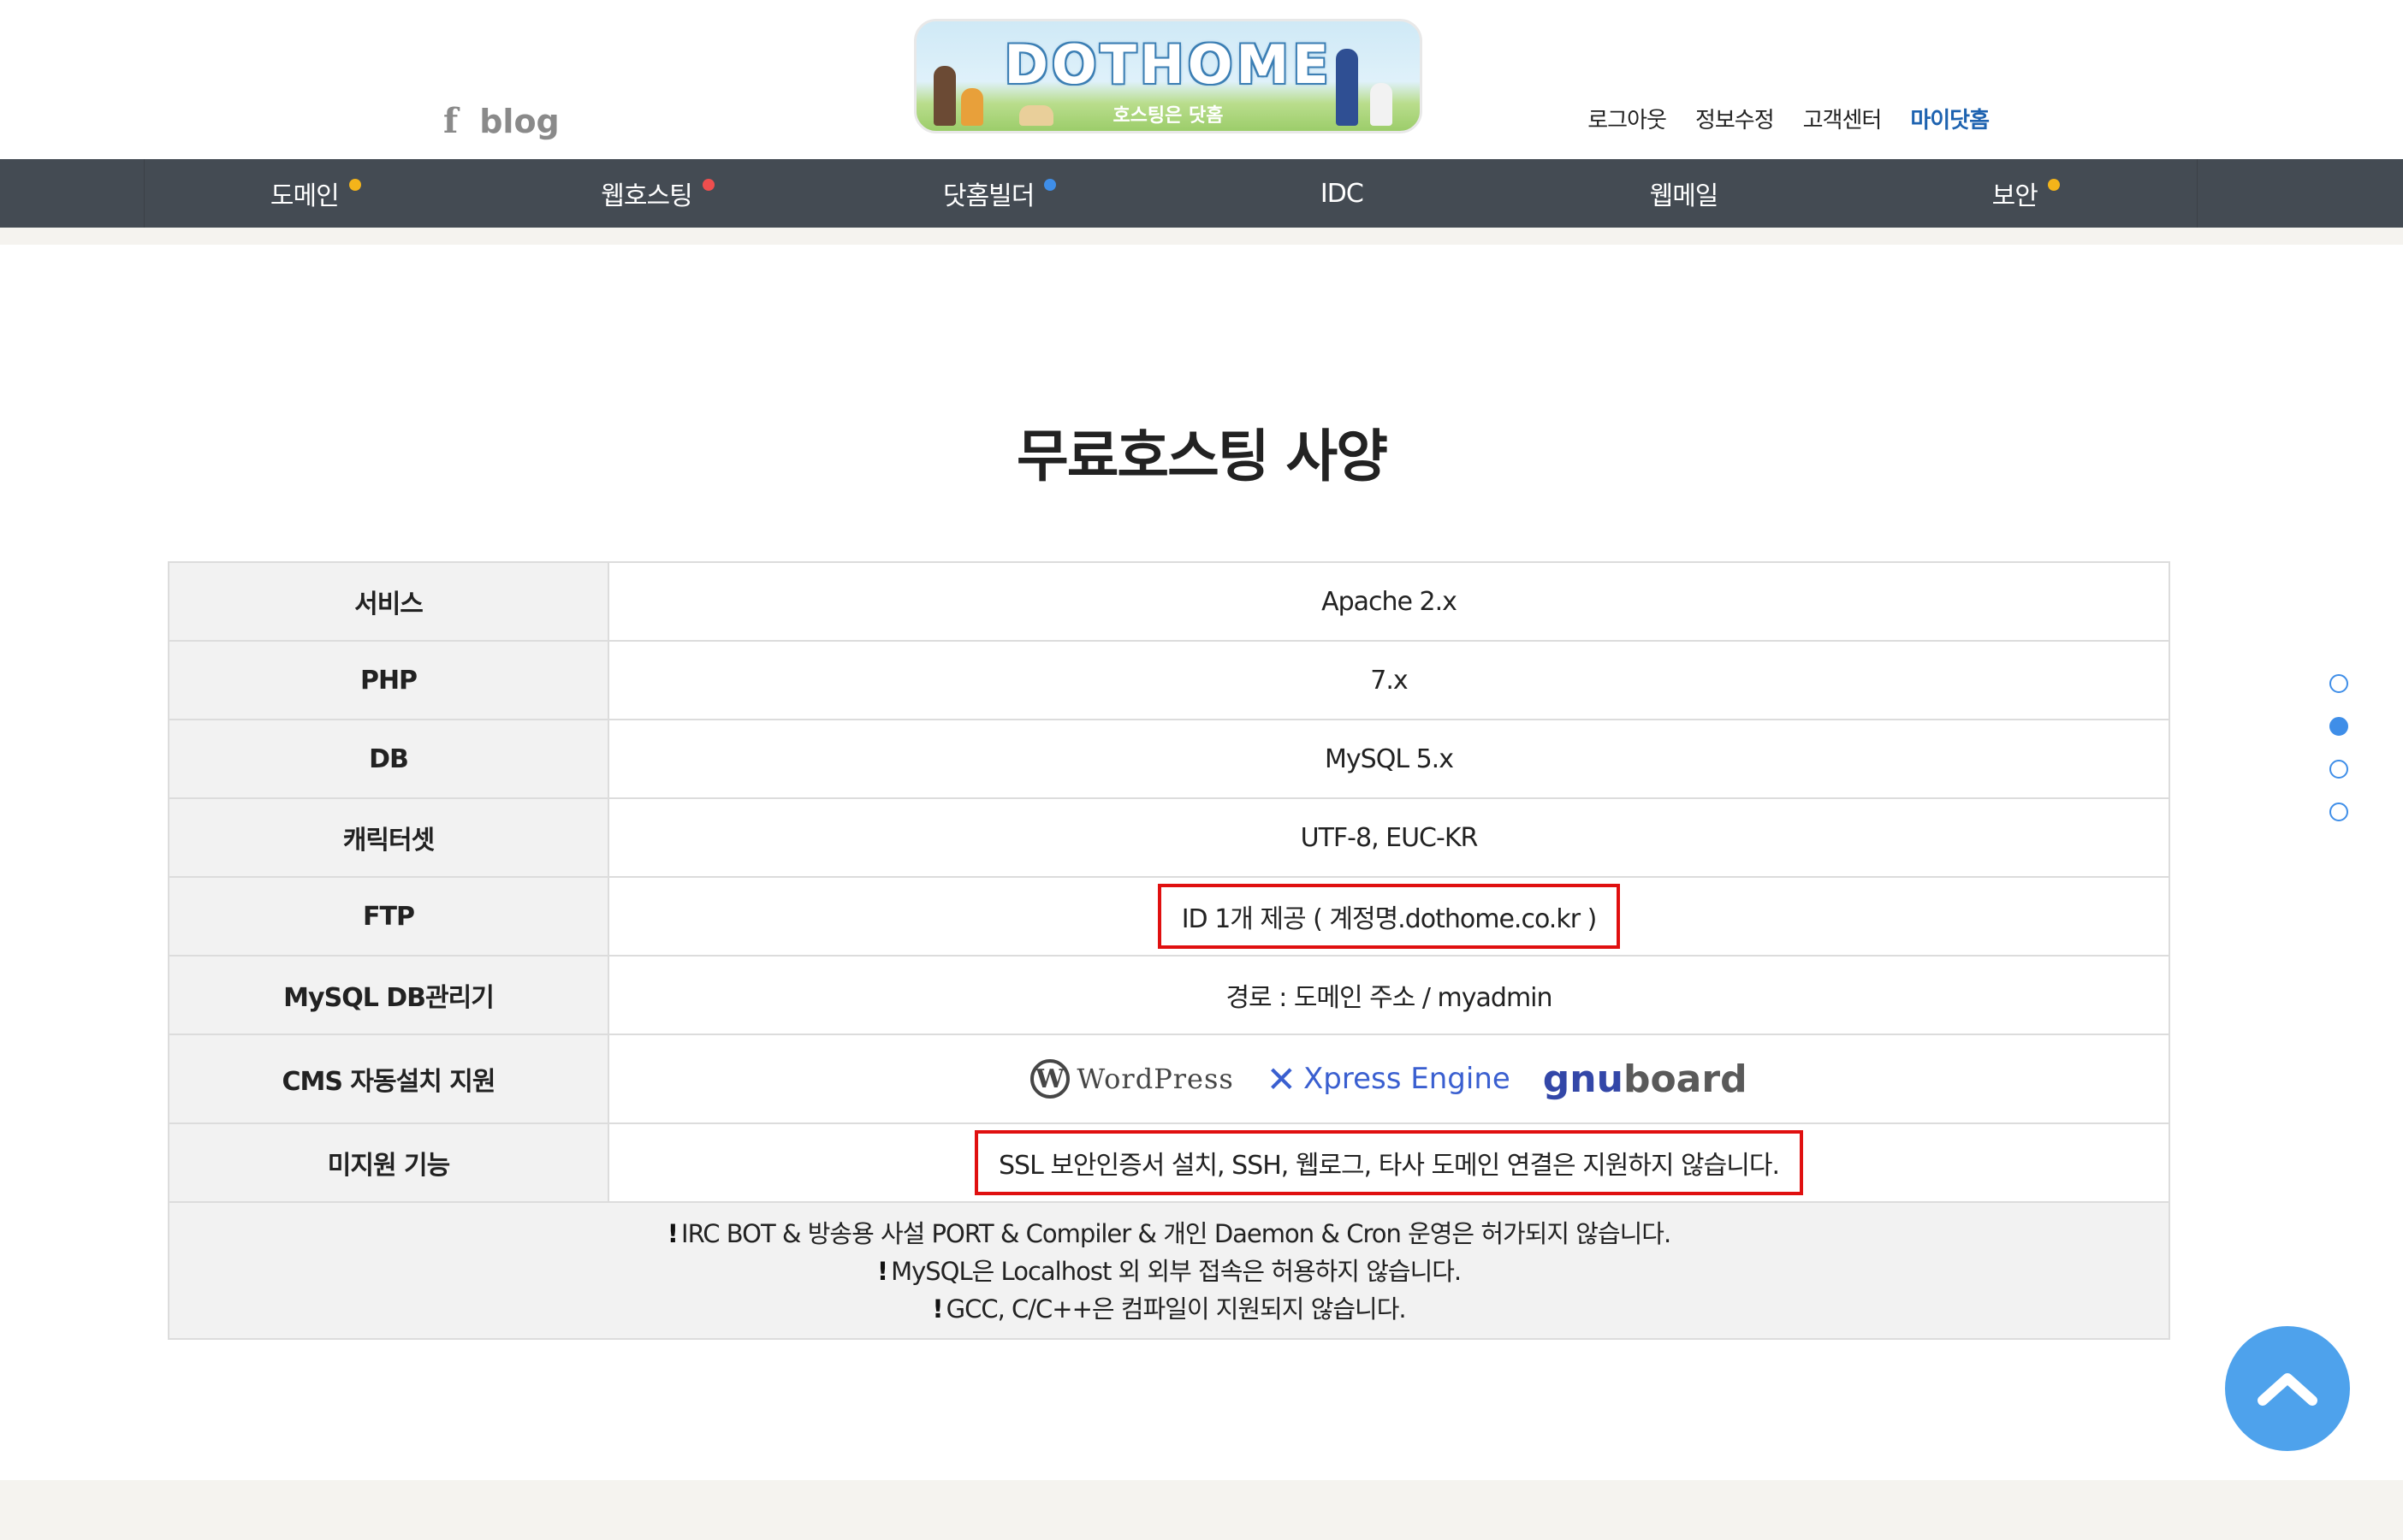 This screenshot has width=2403, height=1540. I want to click on row-label: PHP, so click(389, 680).